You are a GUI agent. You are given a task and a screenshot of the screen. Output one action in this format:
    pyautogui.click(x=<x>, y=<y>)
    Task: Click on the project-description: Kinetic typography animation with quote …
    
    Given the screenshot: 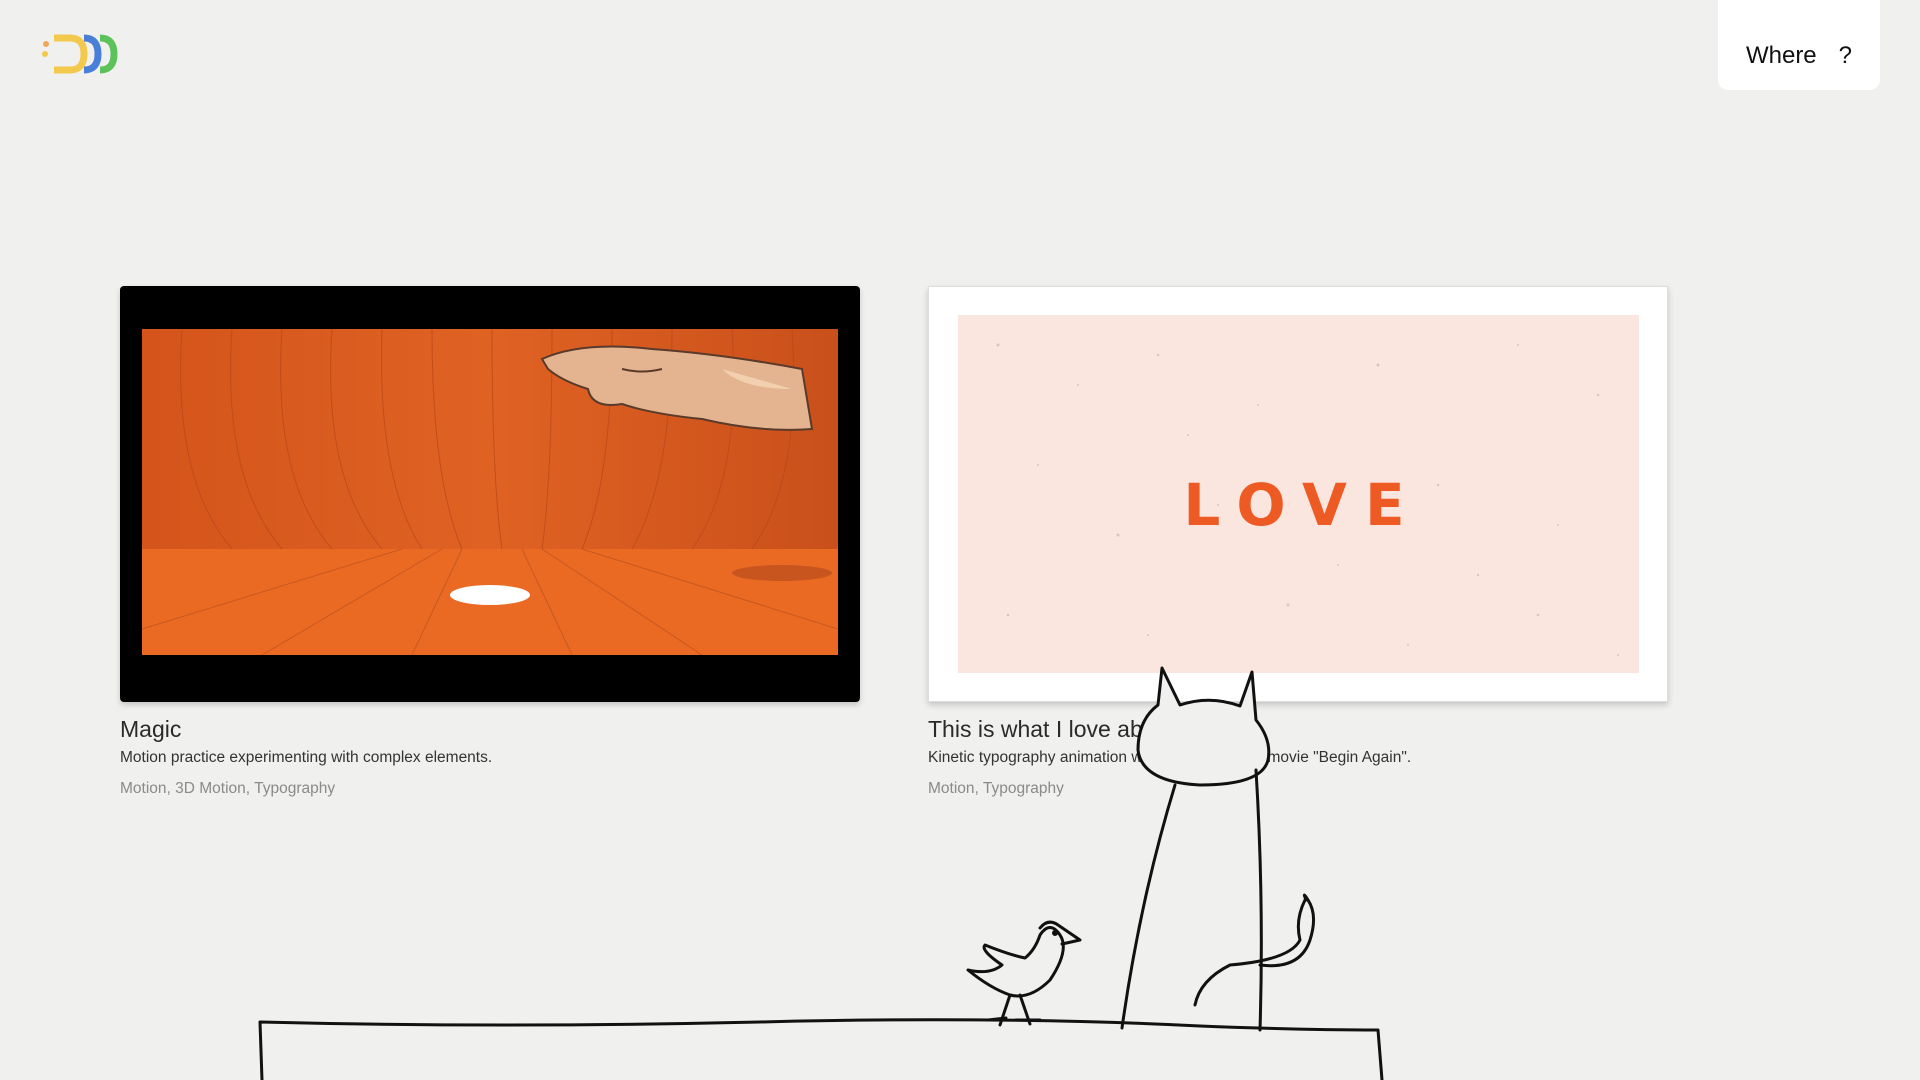 What is the action you would take?
    pyautogui.click(x=1170, y=757)
    